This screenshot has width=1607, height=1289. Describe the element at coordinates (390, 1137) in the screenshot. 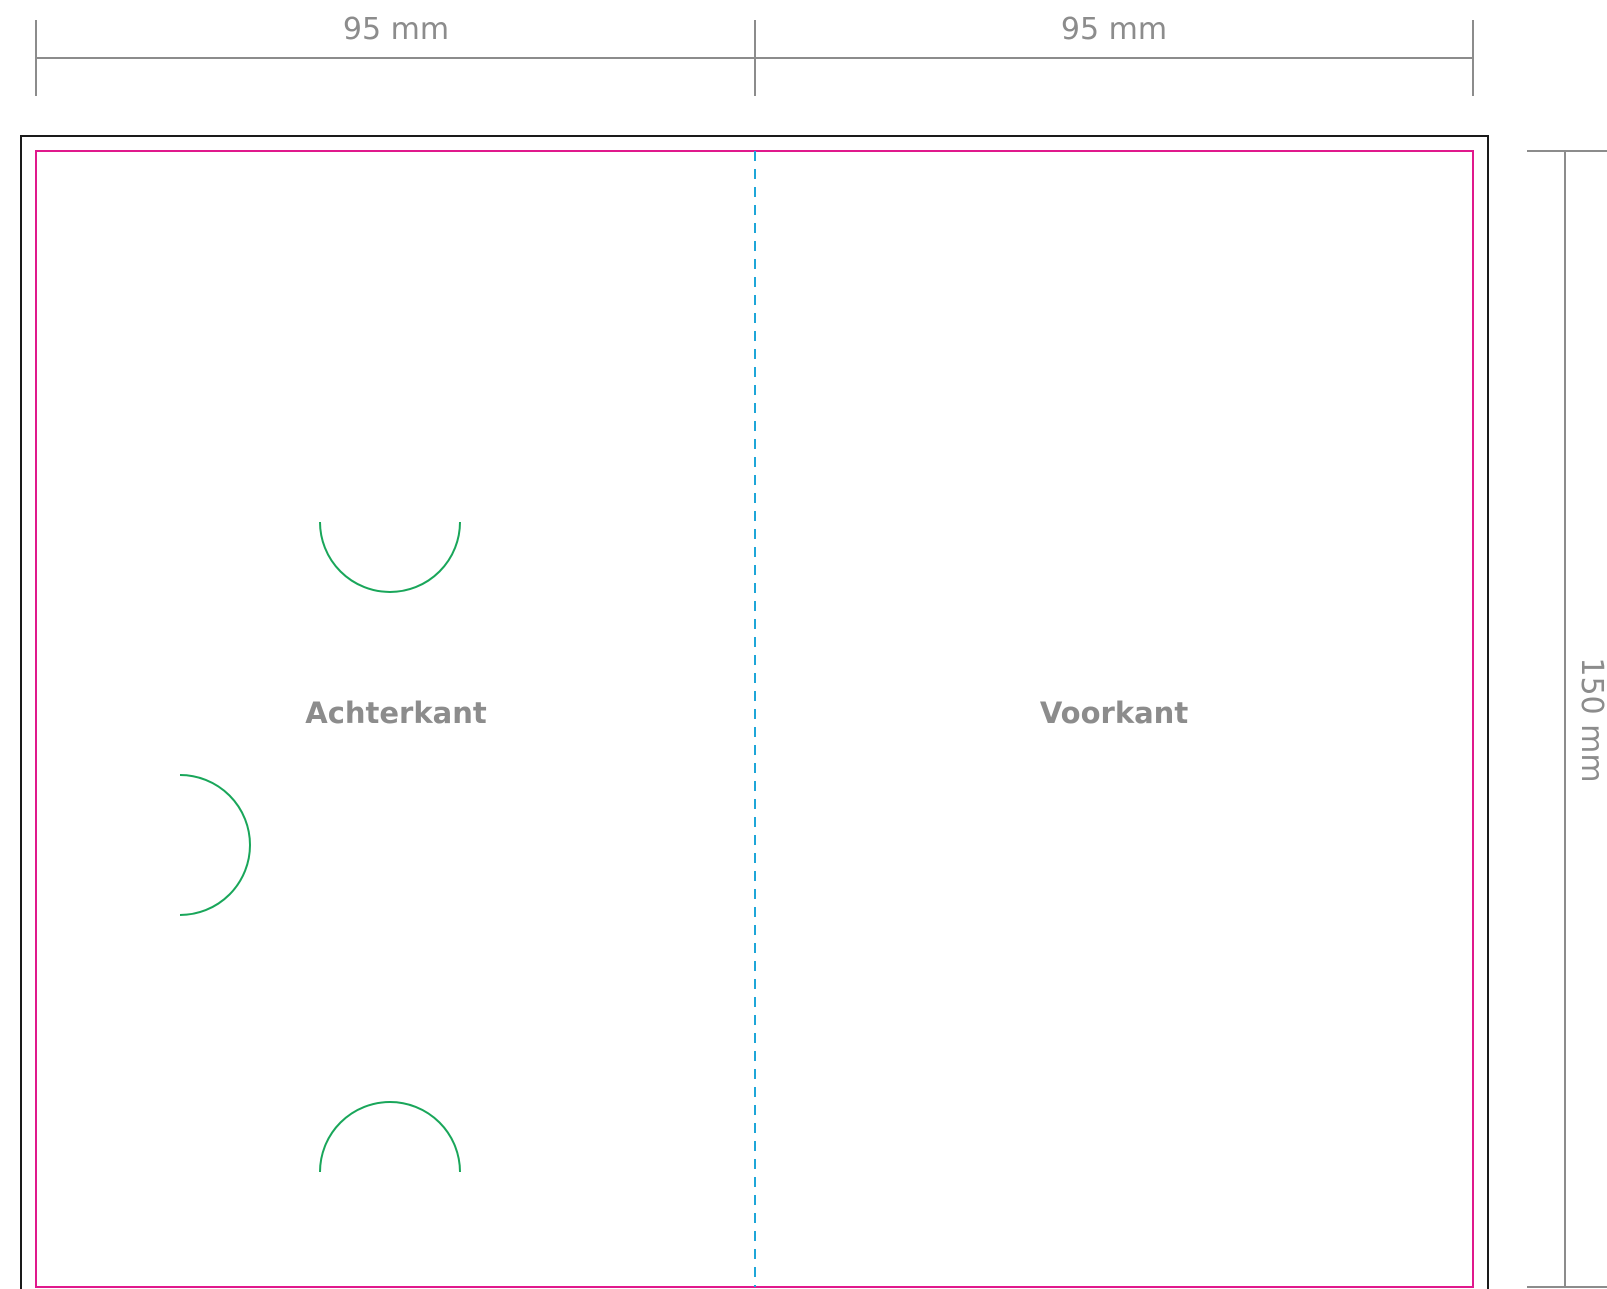

I see `cut-arc-bottom` at that location.